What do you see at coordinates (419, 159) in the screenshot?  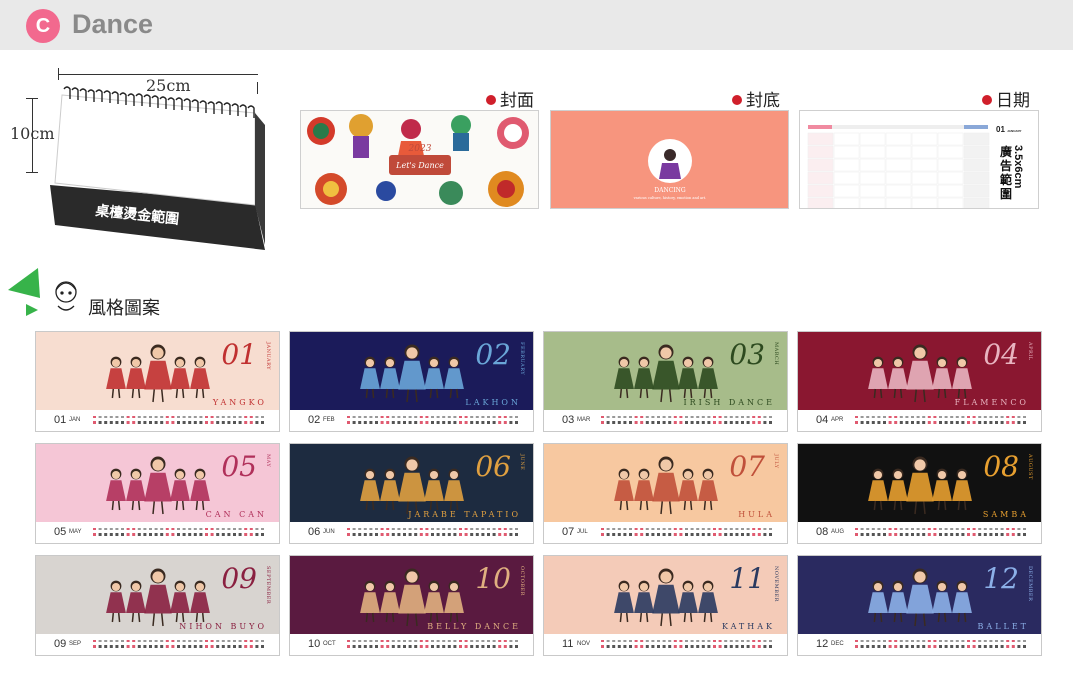 I see `cover-preview: 2023 Let's Dance` at bounding box center [419, 159].